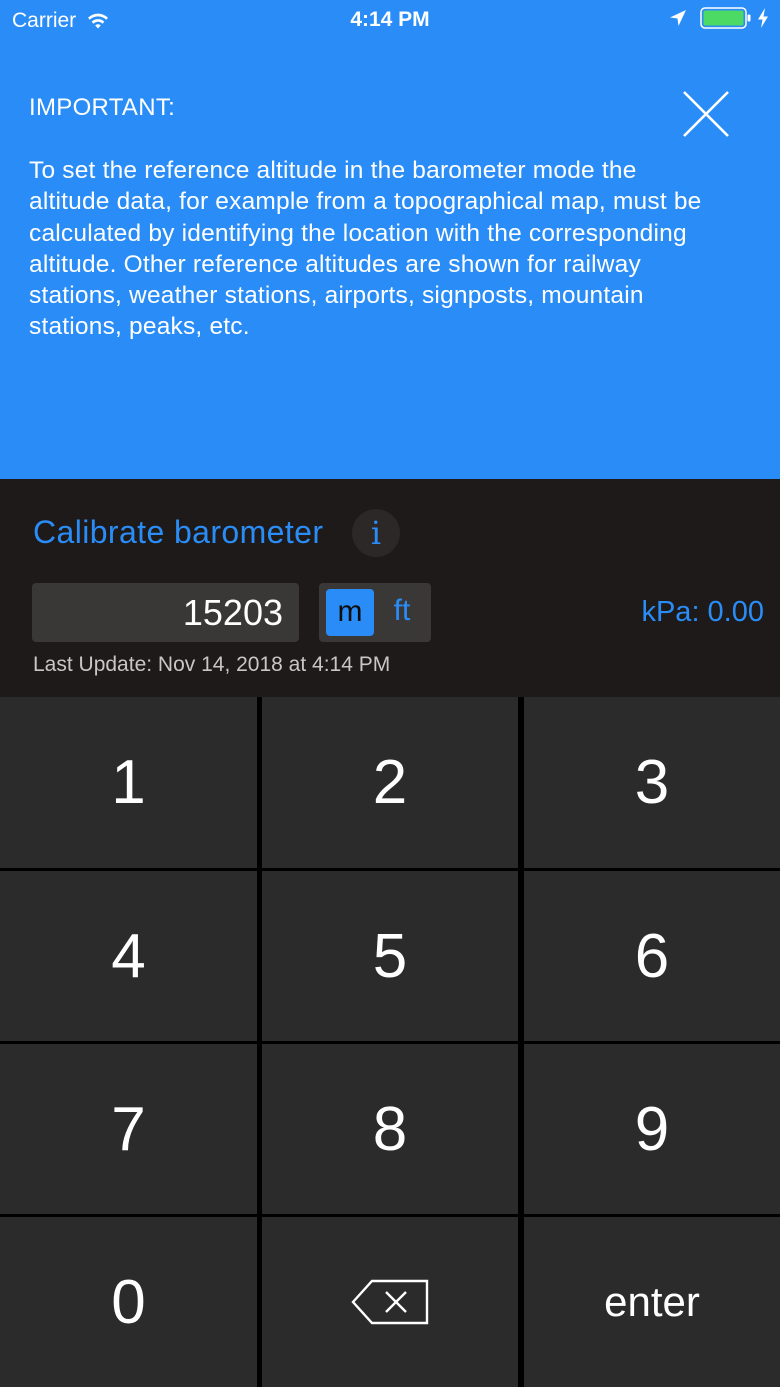 The image size is (780, 1387). What do you see at coordinates (376, 533) in the screenshot?
I see `info-icon: i` at bounding box center [376, 533].